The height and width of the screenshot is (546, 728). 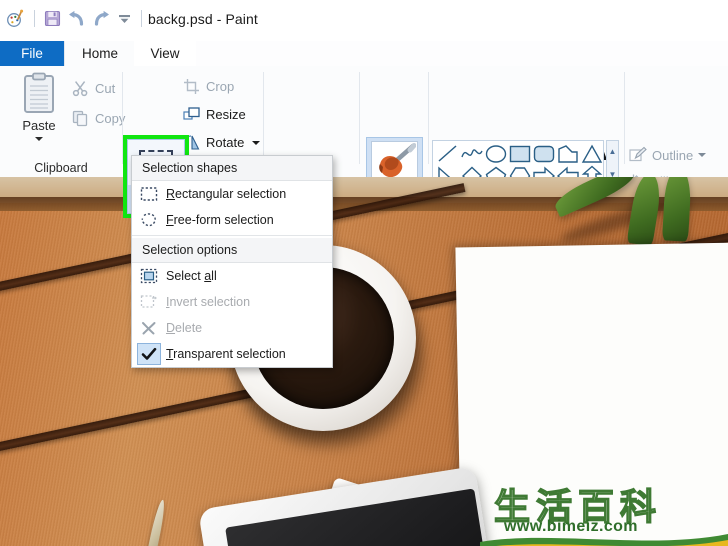 I want to click on menu-item-invert-selection: Invert selection, so click(x=232, y=302).